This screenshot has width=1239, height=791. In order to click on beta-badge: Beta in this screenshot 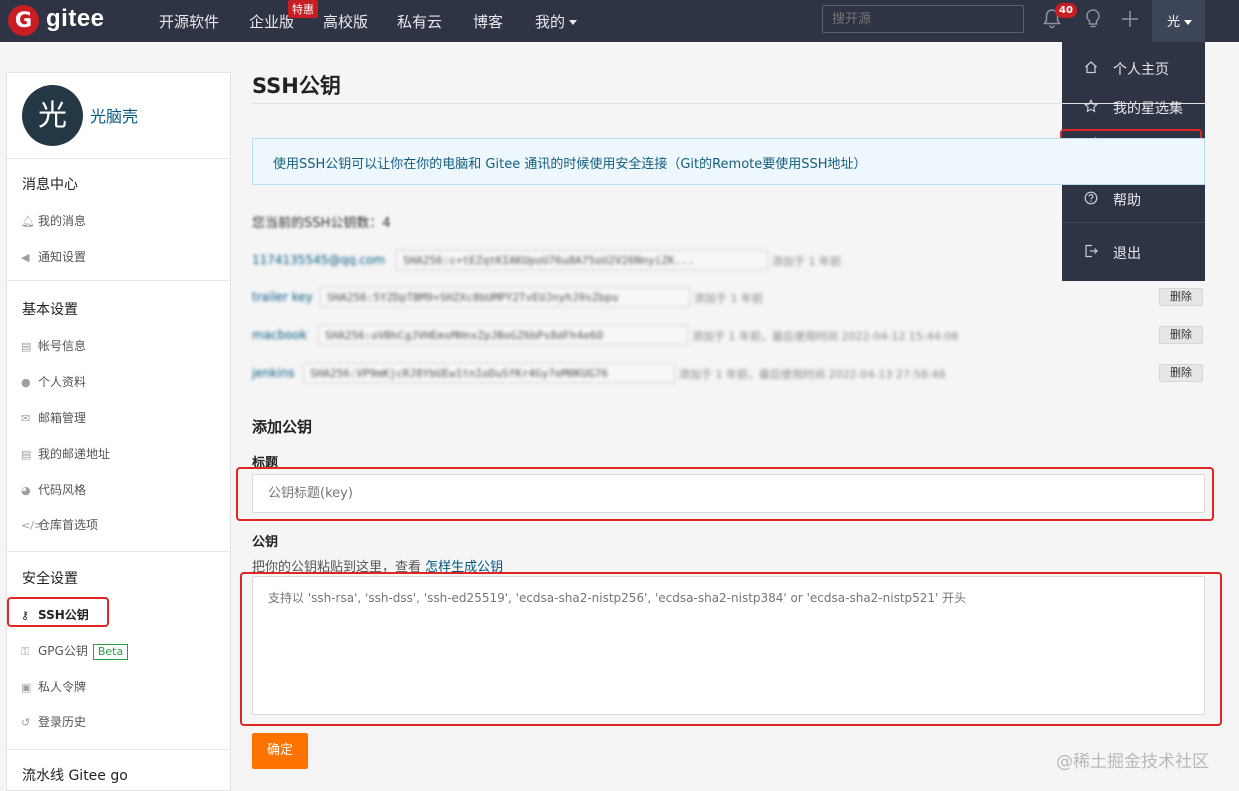, I will do `click(110, 652)`.